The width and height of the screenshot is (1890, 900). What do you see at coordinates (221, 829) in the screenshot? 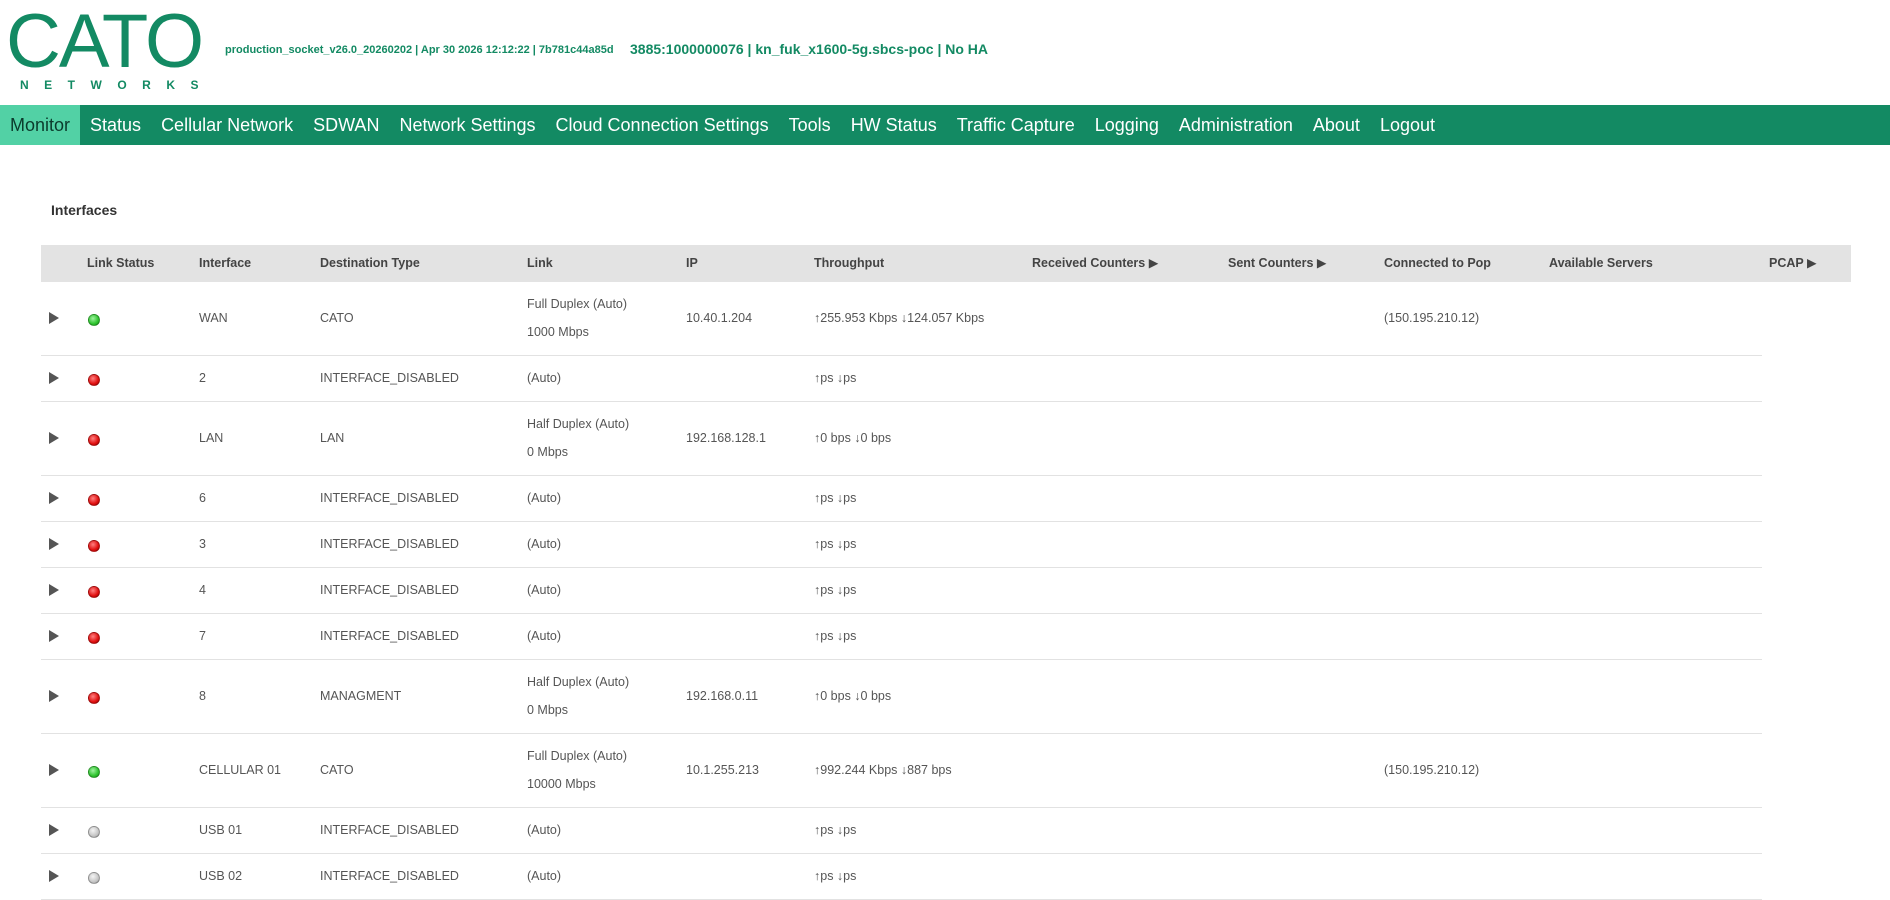
I see `interface-name: USB 01` at bounding box center [221, 829].